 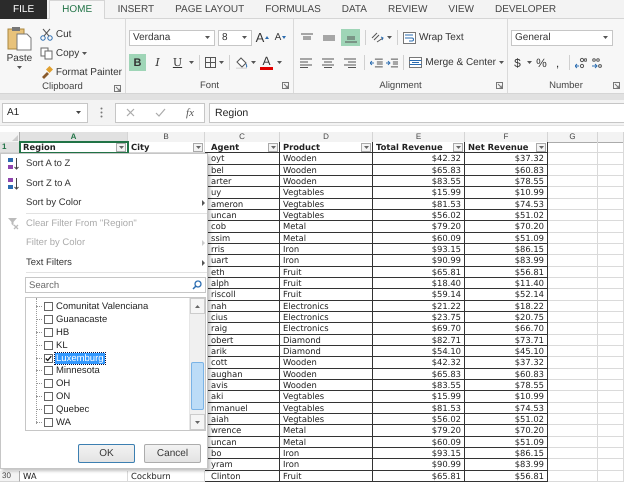 What do you see at coordinates (62, 345) in the screenshot?
I see `list-item: KL` at bounding box center [62, 345].